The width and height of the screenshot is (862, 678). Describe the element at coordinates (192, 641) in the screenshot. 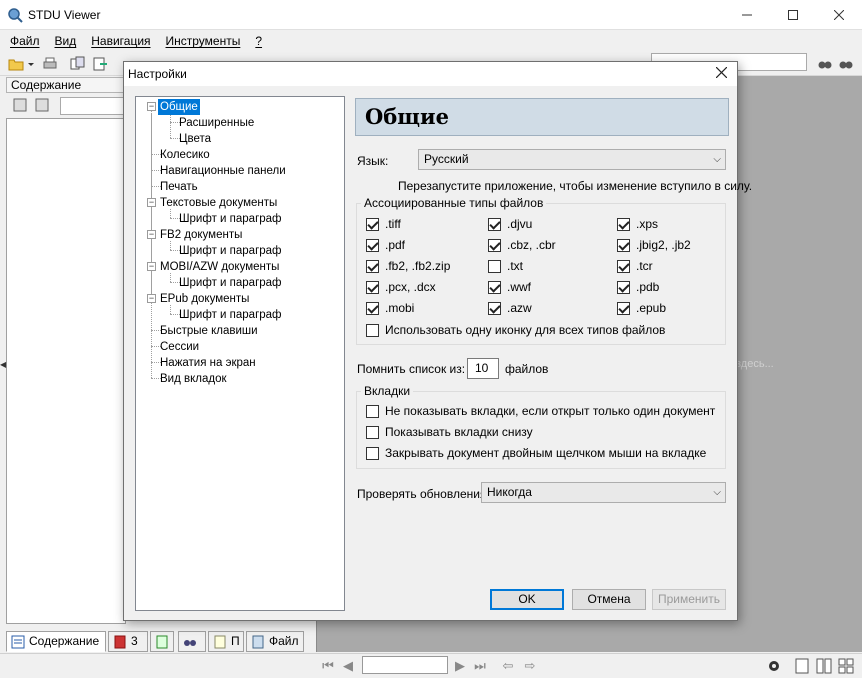

I see `tab-search` at that location.